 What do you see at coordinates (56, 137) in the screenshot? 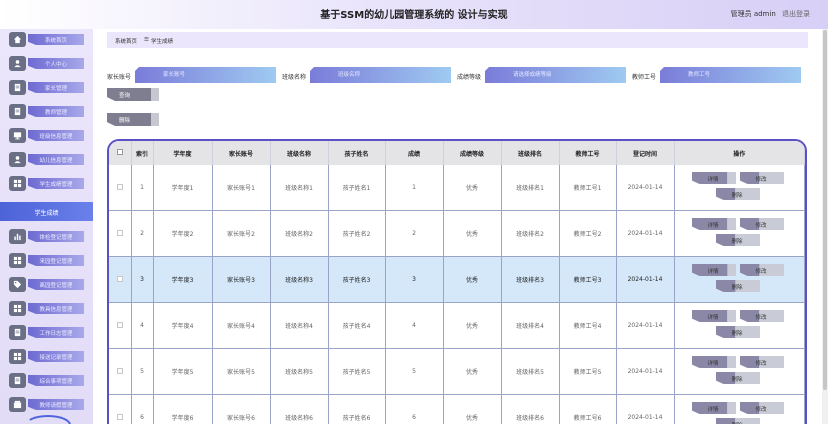
I see `sidebar-item-label: 班级信息管理` at bounding box center [56, 137].